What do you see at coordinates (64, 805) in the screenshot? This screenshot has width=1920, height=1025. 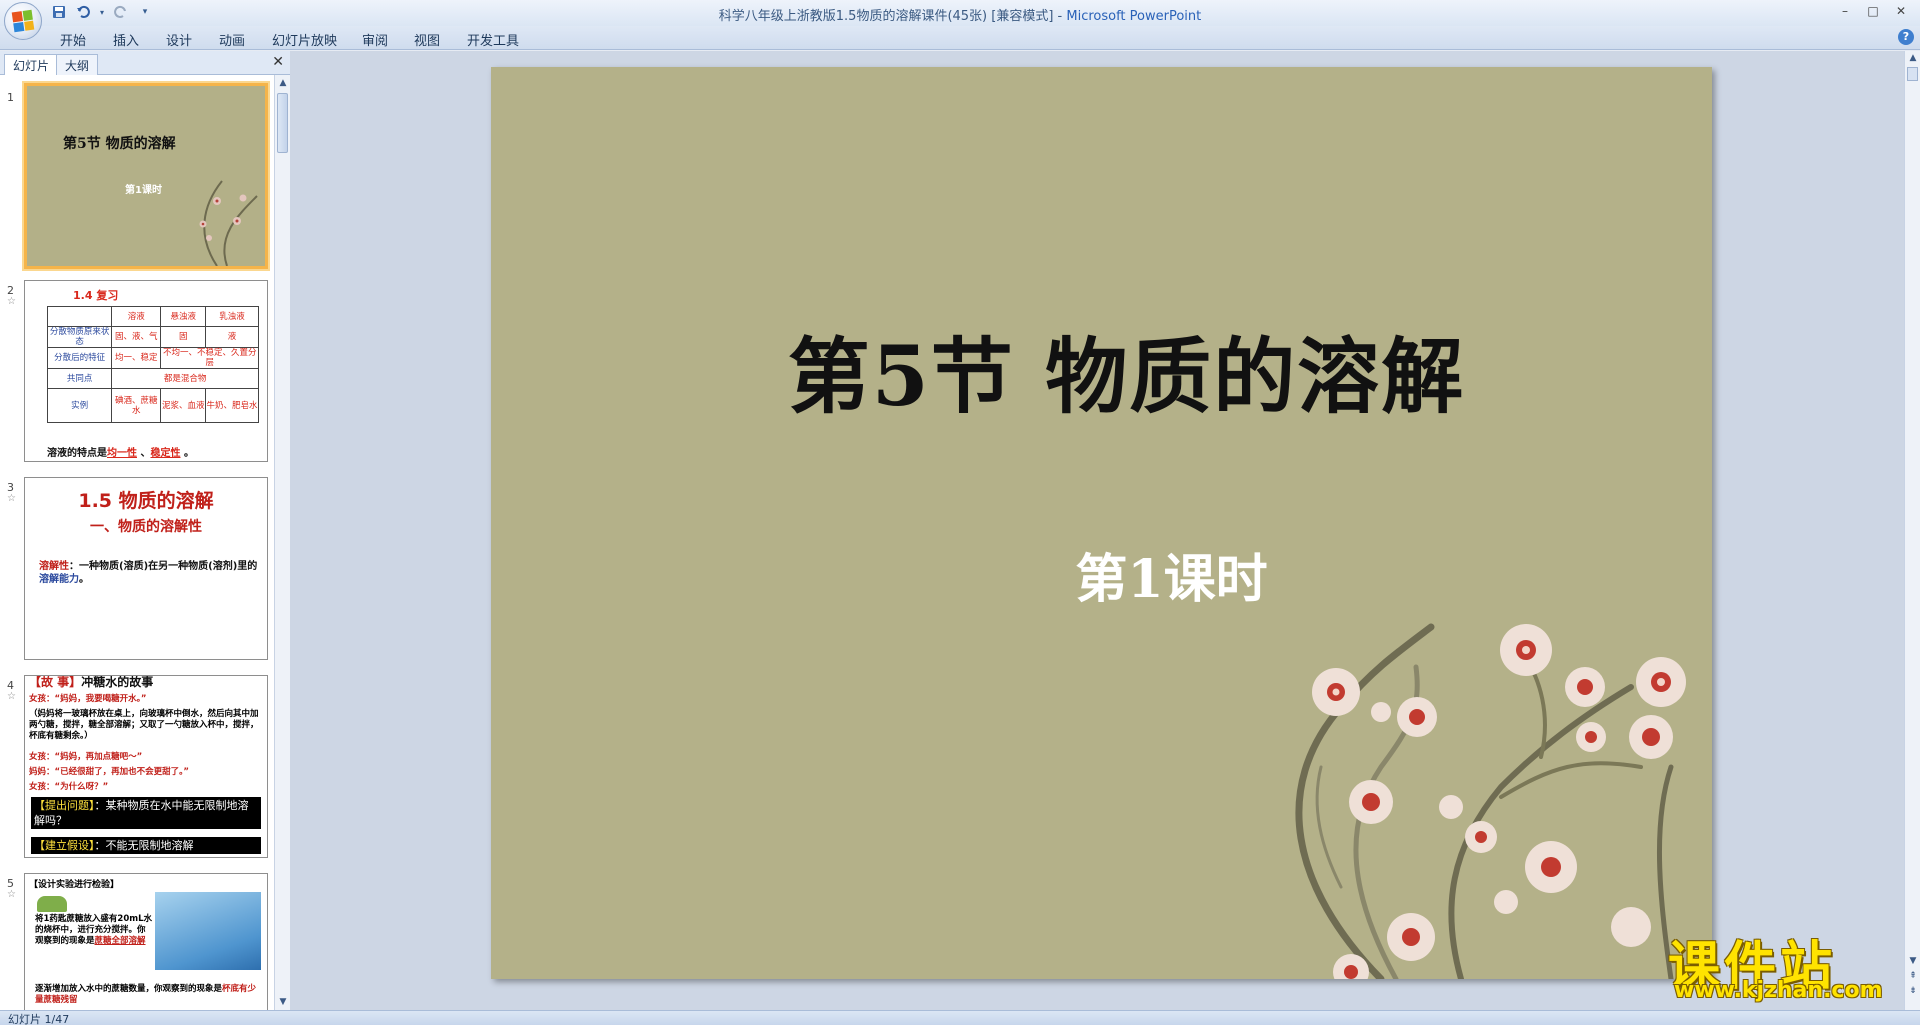 I see `question-tag: 【提出问题】` at bounding box center [64, 805].